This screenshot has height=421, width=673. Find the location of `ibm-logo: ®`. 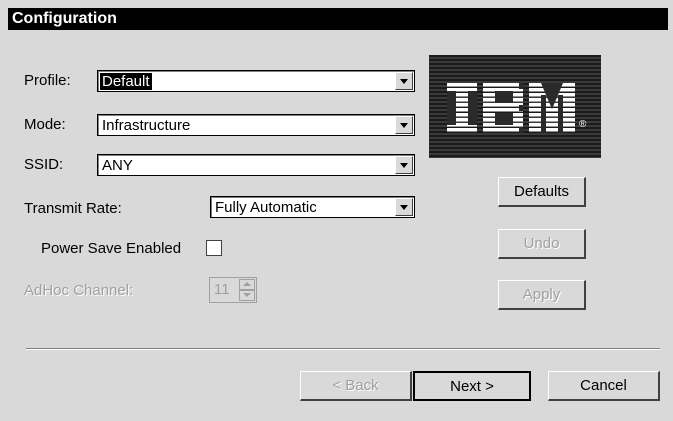

ibm-logo: ® is located at coordinates (515, 106).